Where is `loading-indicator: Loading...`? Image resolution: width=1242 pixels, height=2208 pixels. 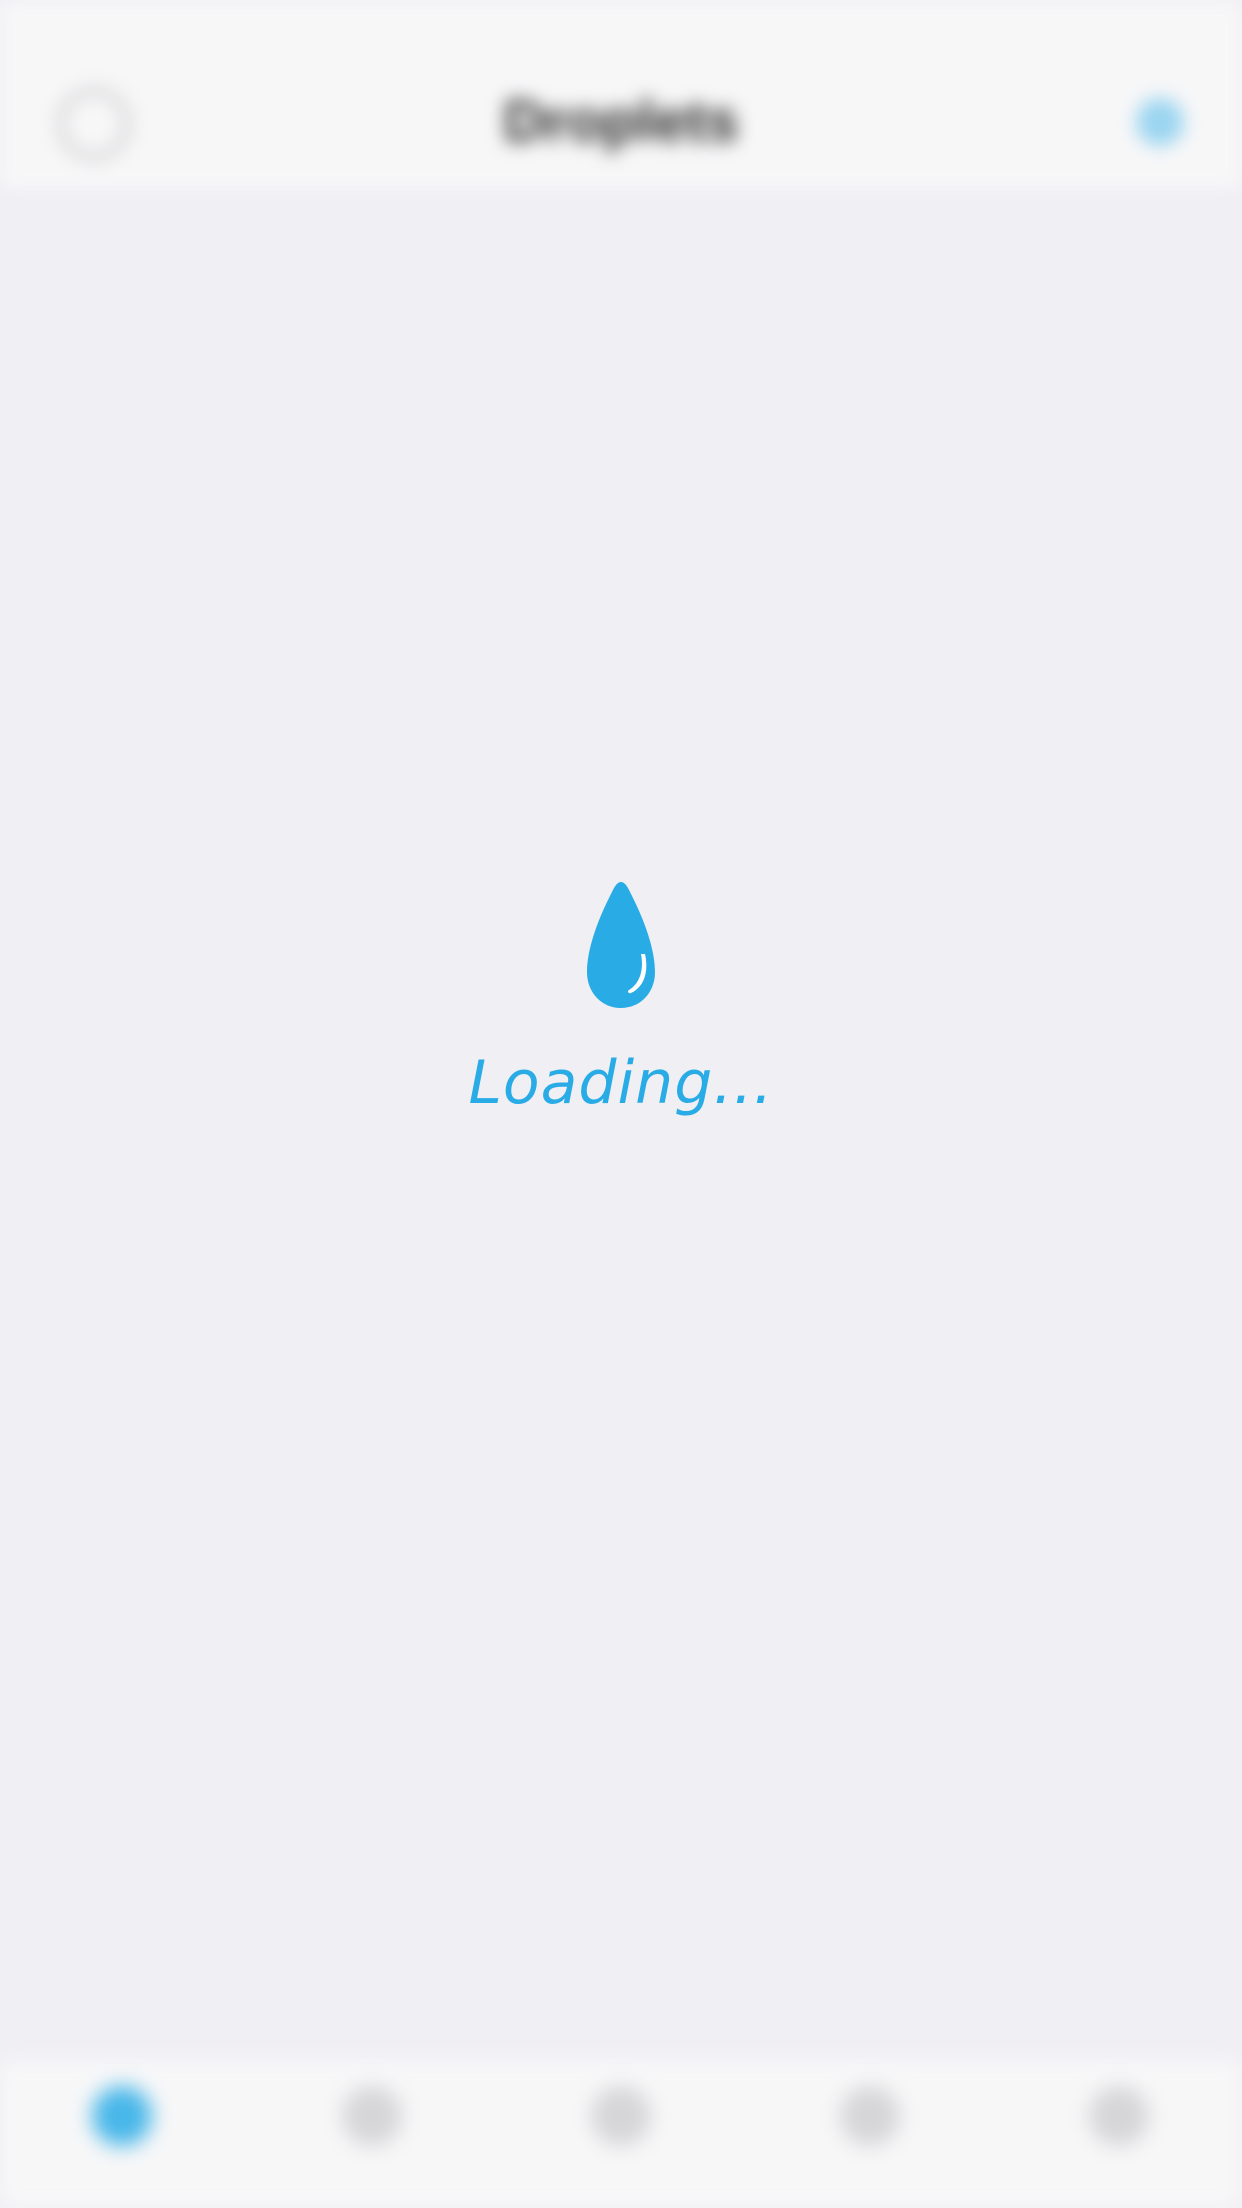
loading-indicator: Loading... is located at coordinates (621, 999).